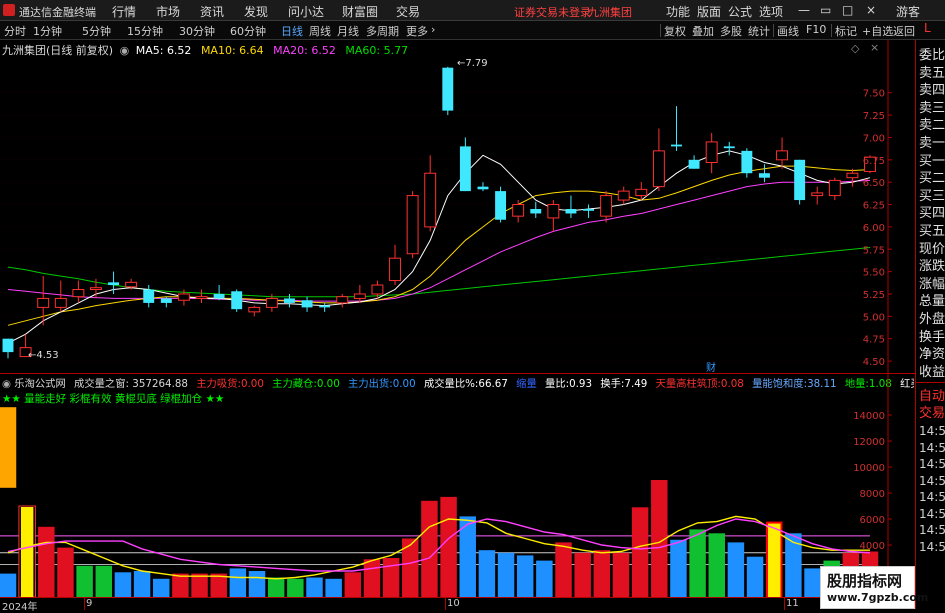 The height and width of the screenshot is (613, 945). I want to click on volume-tick-label: 6000, so click(872, 520).